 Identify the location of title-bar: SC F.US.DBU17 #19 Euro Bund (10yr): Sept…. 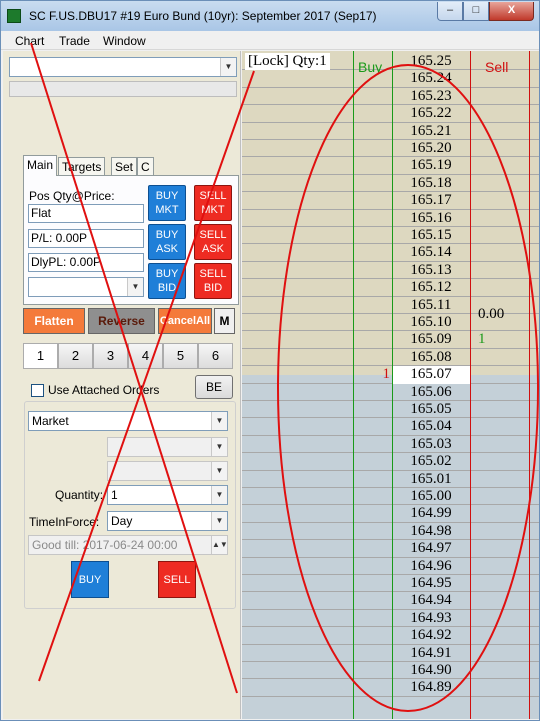
(270, 16).